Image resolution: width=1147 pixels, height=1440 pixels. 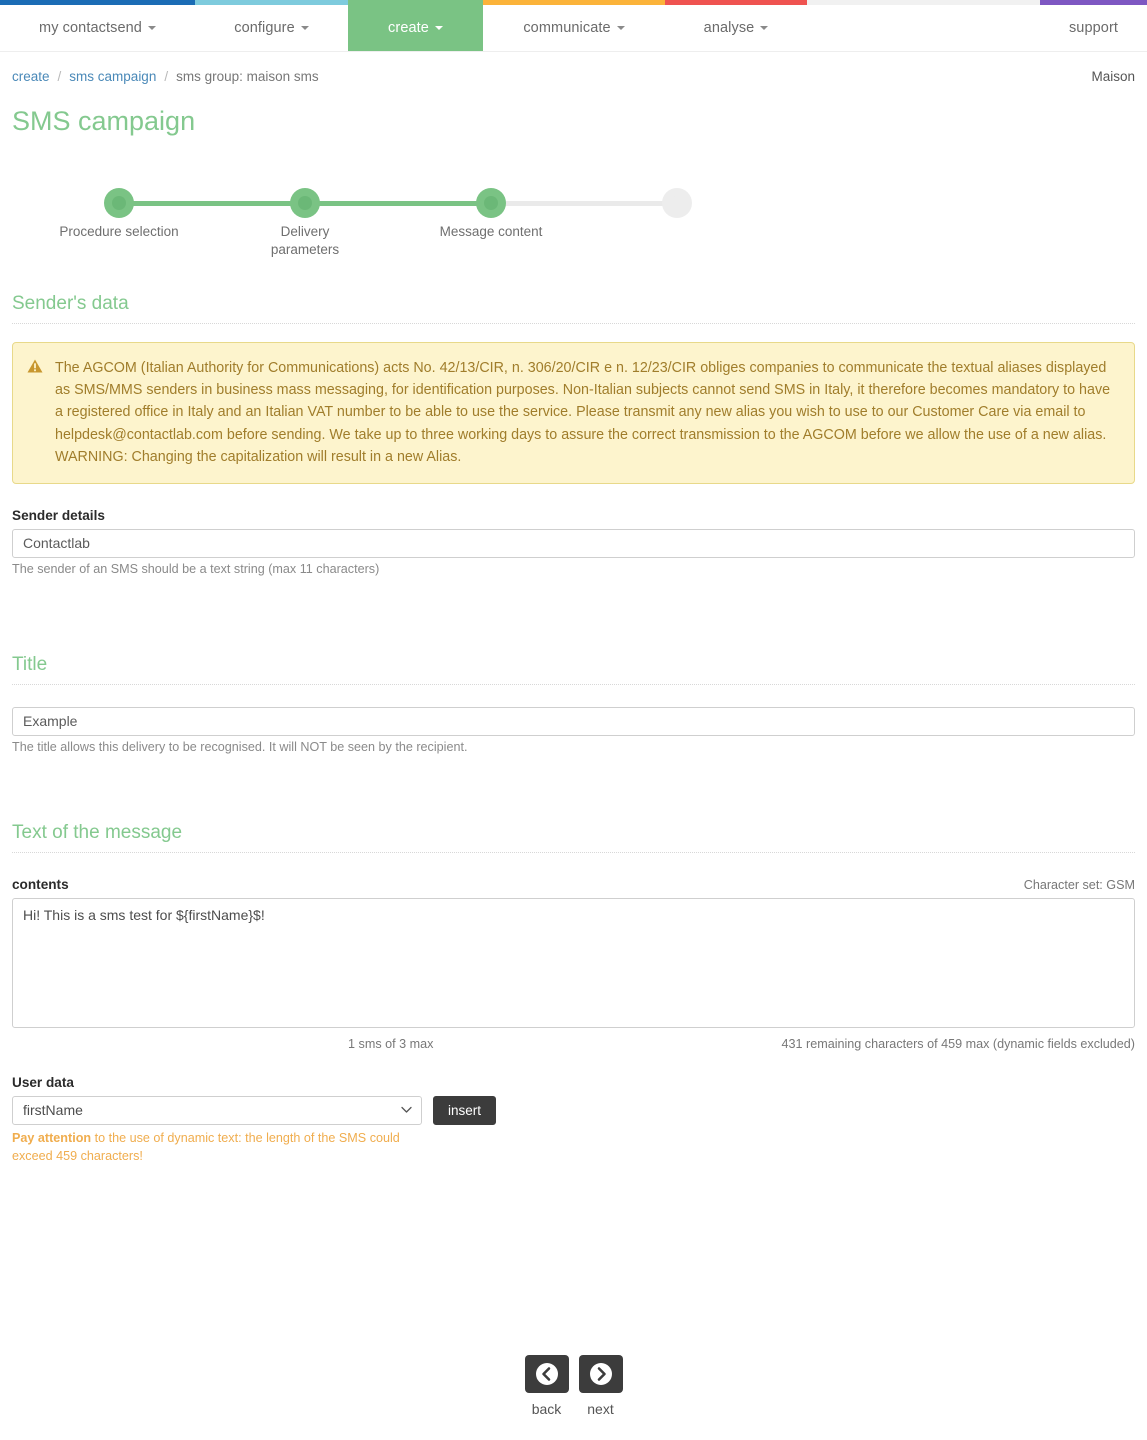 I want to click on contents-label: contents, so click(x=40, y=884).